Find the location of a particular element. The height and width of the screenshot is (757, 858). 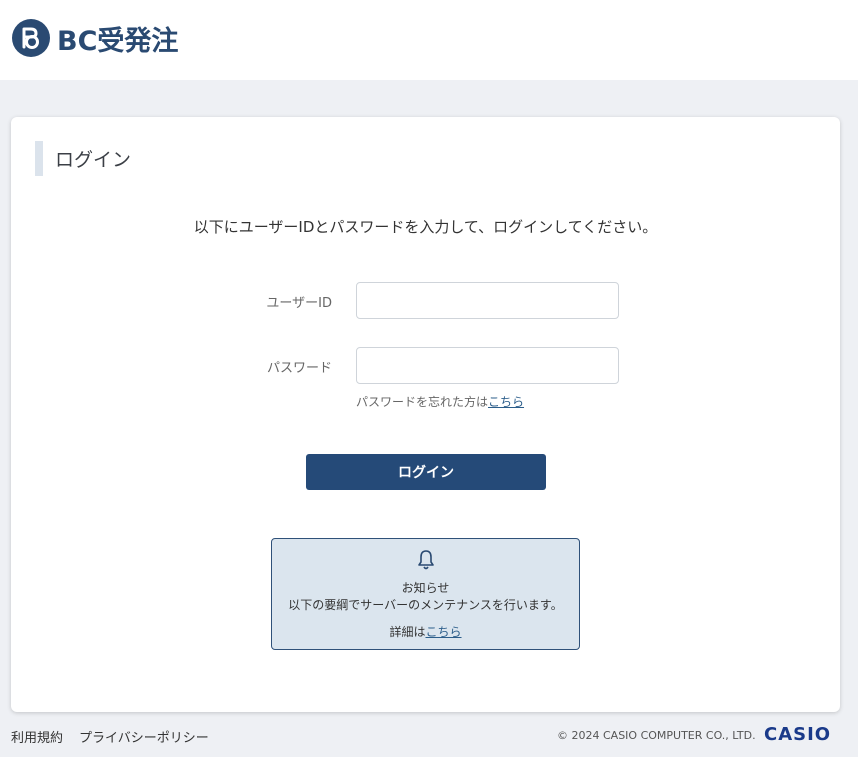

copyright: © 2024 CASIO COMPUTER CO., LTD. is located at coordinates (656, 735).